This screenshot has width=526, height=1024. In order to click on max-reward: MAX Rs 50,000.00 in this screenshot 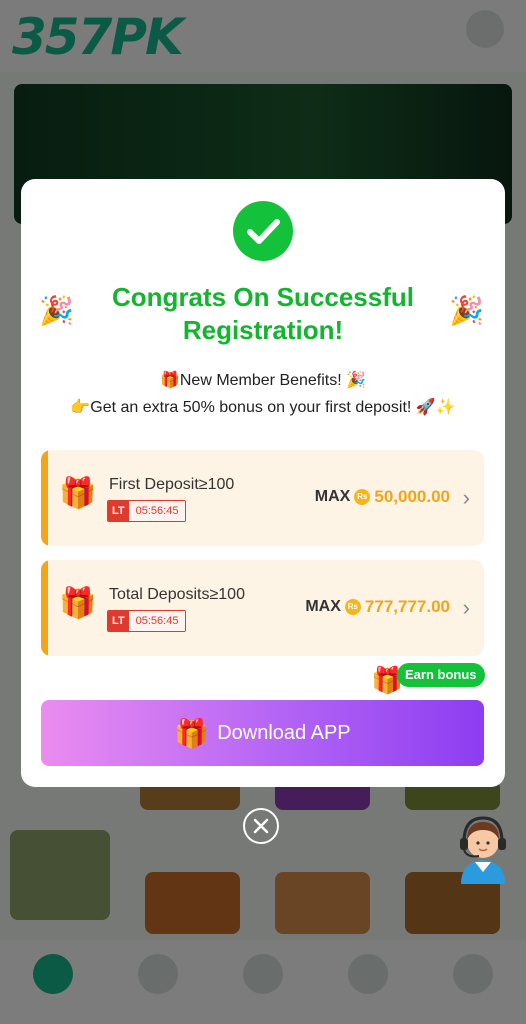, I will do `click(382, 497)`.